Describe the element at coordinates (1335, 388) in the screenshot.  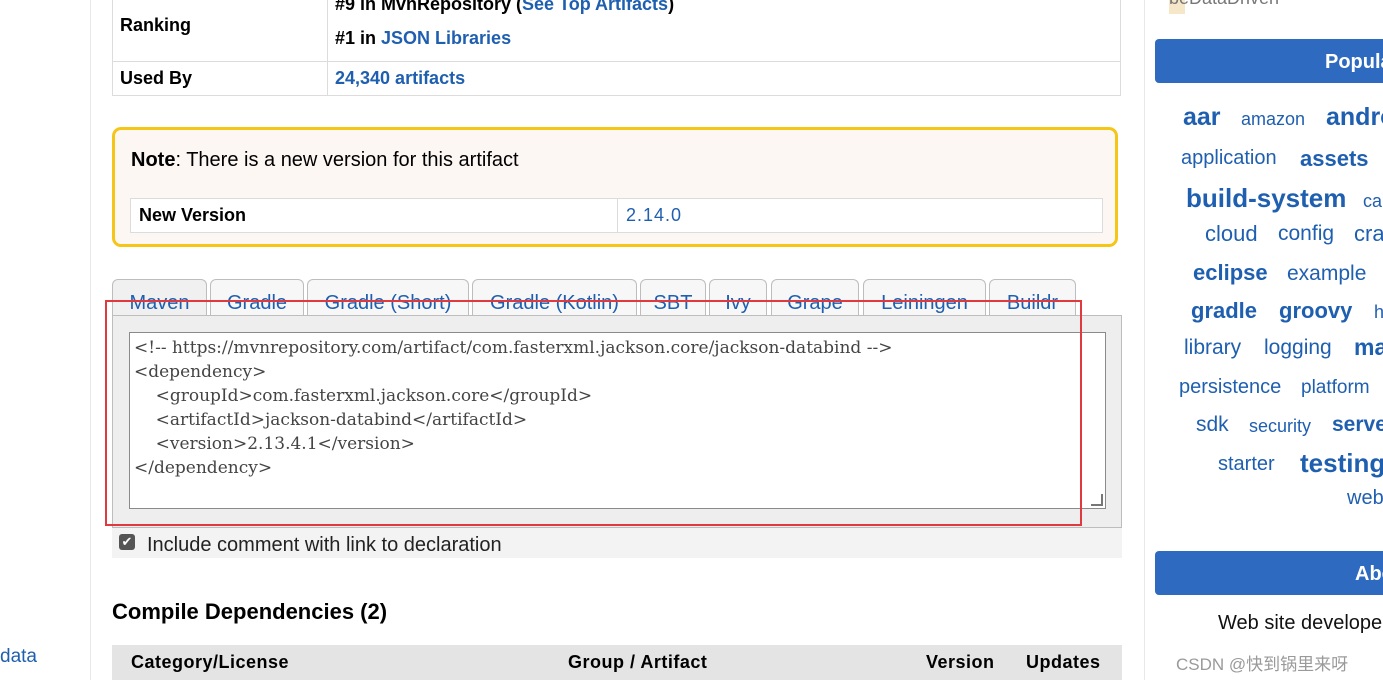
I see `tag-platform: platform` at that location.